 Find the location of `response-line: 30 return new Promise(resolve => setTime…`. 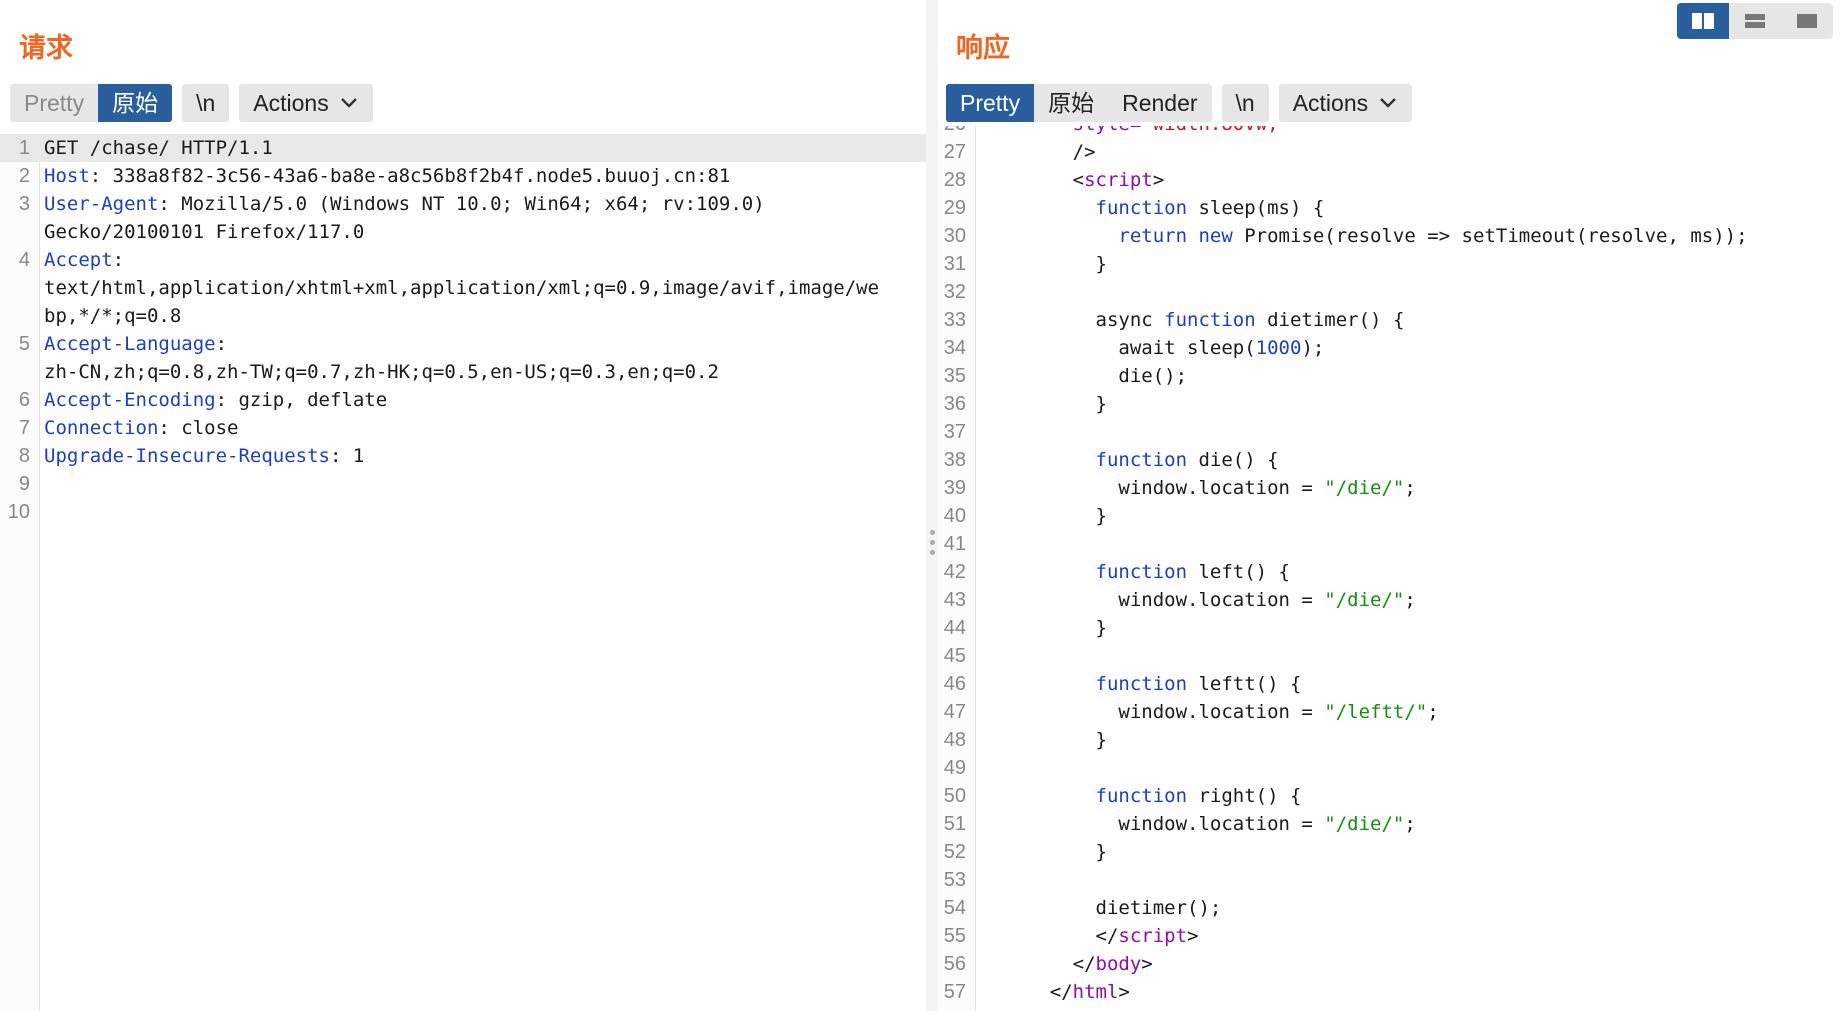

response-line: 30 return new Promise(resolve => setTime… is located at coordinates (1389, 236).